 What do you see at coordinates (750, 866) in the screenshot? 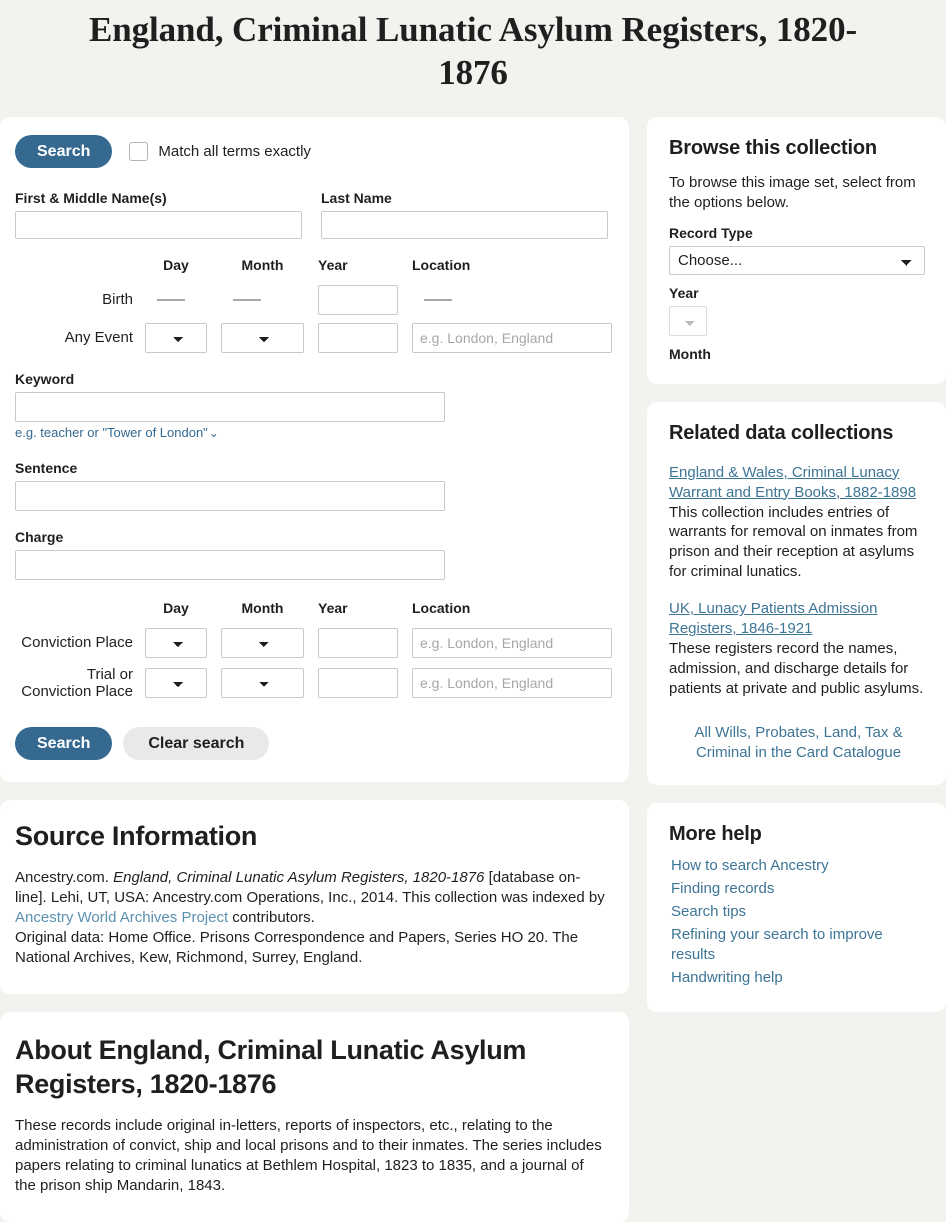
I see `help-link-how-to-search-ancestry: How to search Ancestry` at bounding box center [750, 866].